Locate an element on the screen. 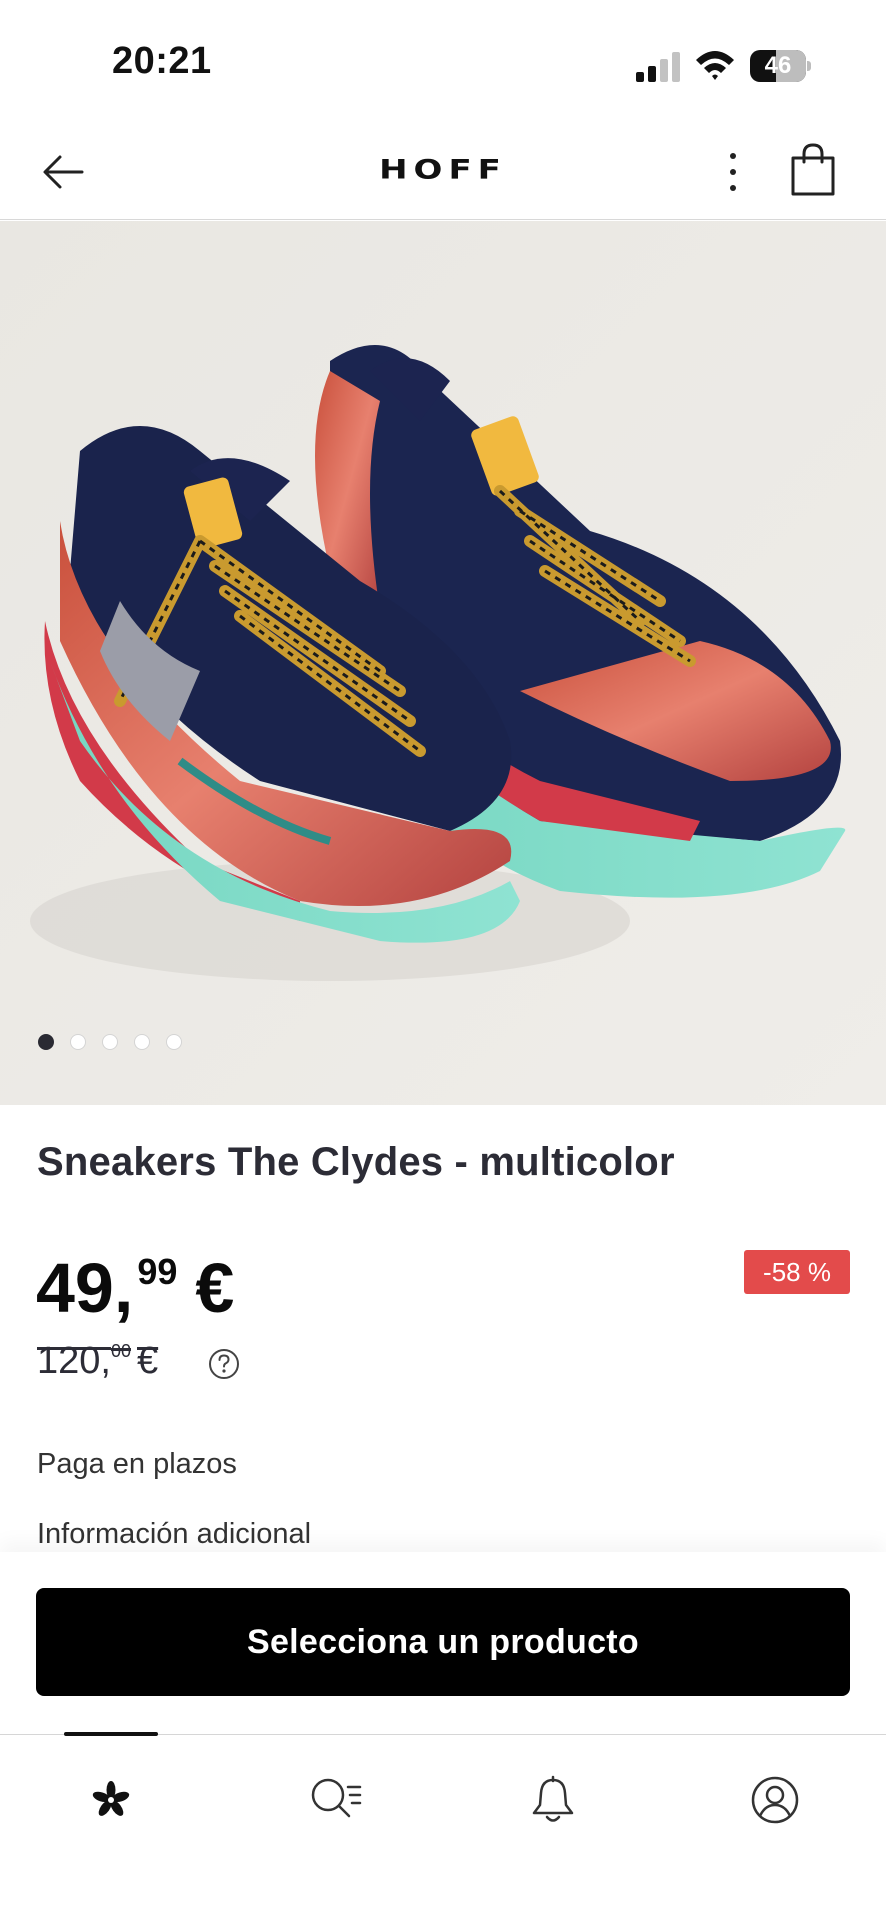 This screenshot has height=1920, width=886. price-integer: 49, is located at coordinates (85, 1288).